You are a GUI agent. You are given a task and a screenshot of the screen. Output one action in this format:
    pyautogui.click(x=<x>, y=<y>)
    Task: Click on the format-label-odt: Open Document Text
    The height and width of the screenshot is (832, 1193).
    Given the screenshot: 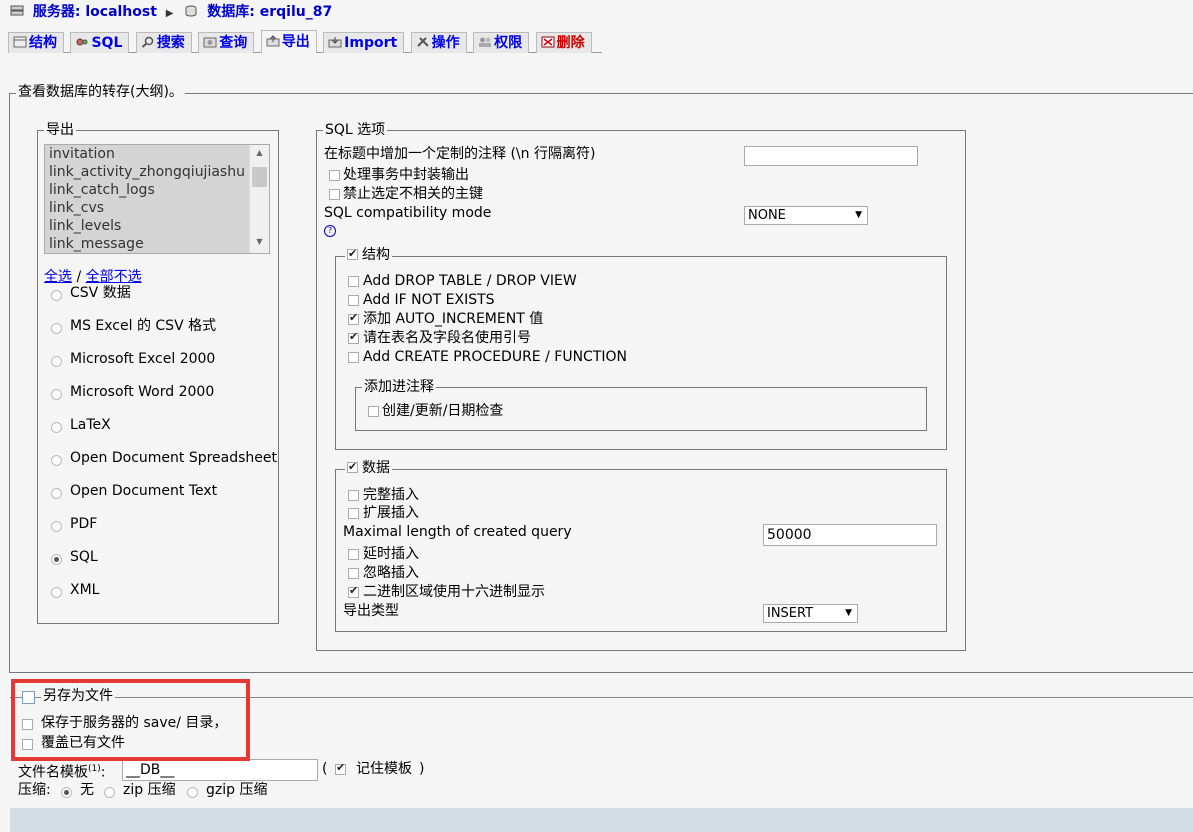 What is the action you would take?
    pyautogui.click(x=144, y=491)
    